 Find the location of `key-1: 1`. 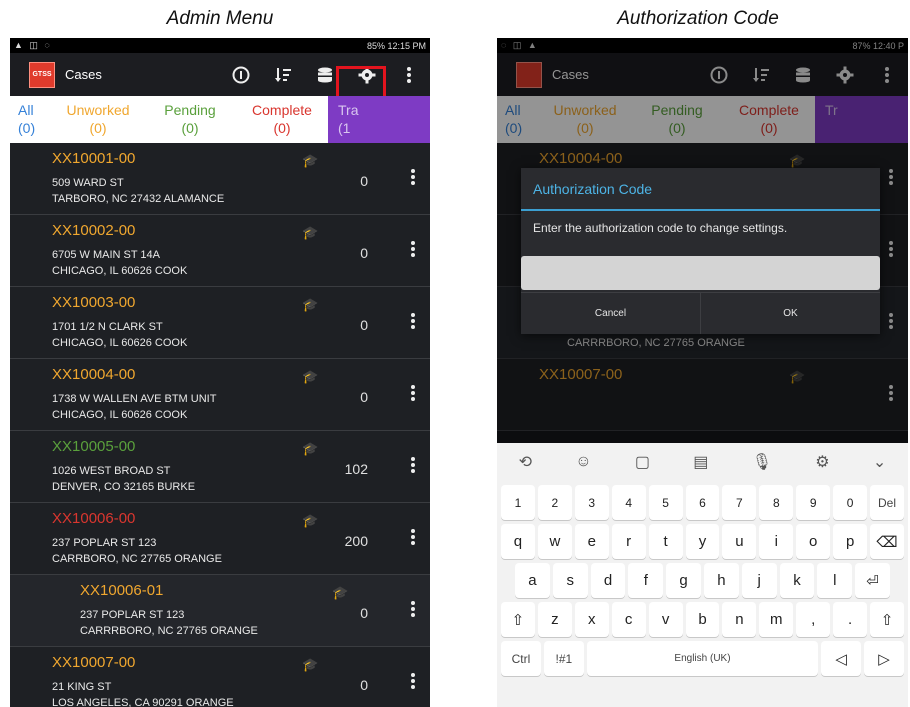

key-1: 1 is located at coordinates (518, 502).